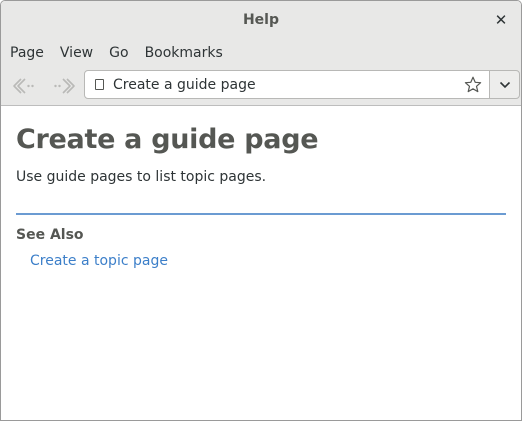  I want to click on section-divider, so click(261, 214).